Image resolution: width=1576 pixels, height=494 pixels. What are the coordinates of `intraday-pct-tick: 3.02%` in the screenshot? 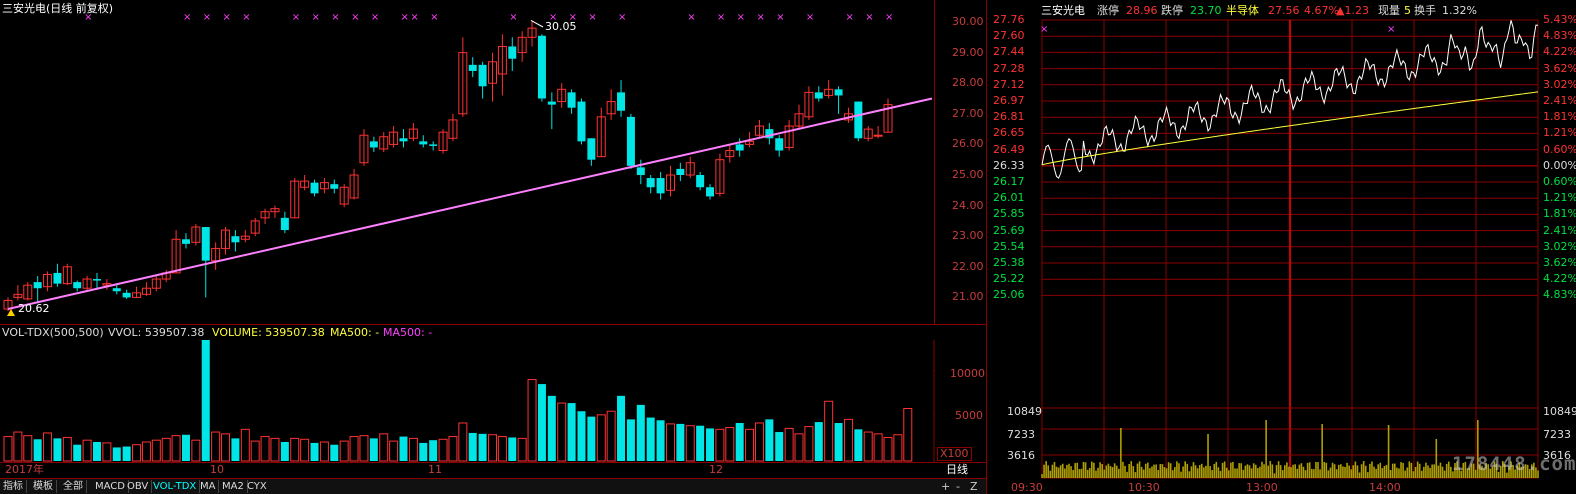 It's located at (1559, 84).